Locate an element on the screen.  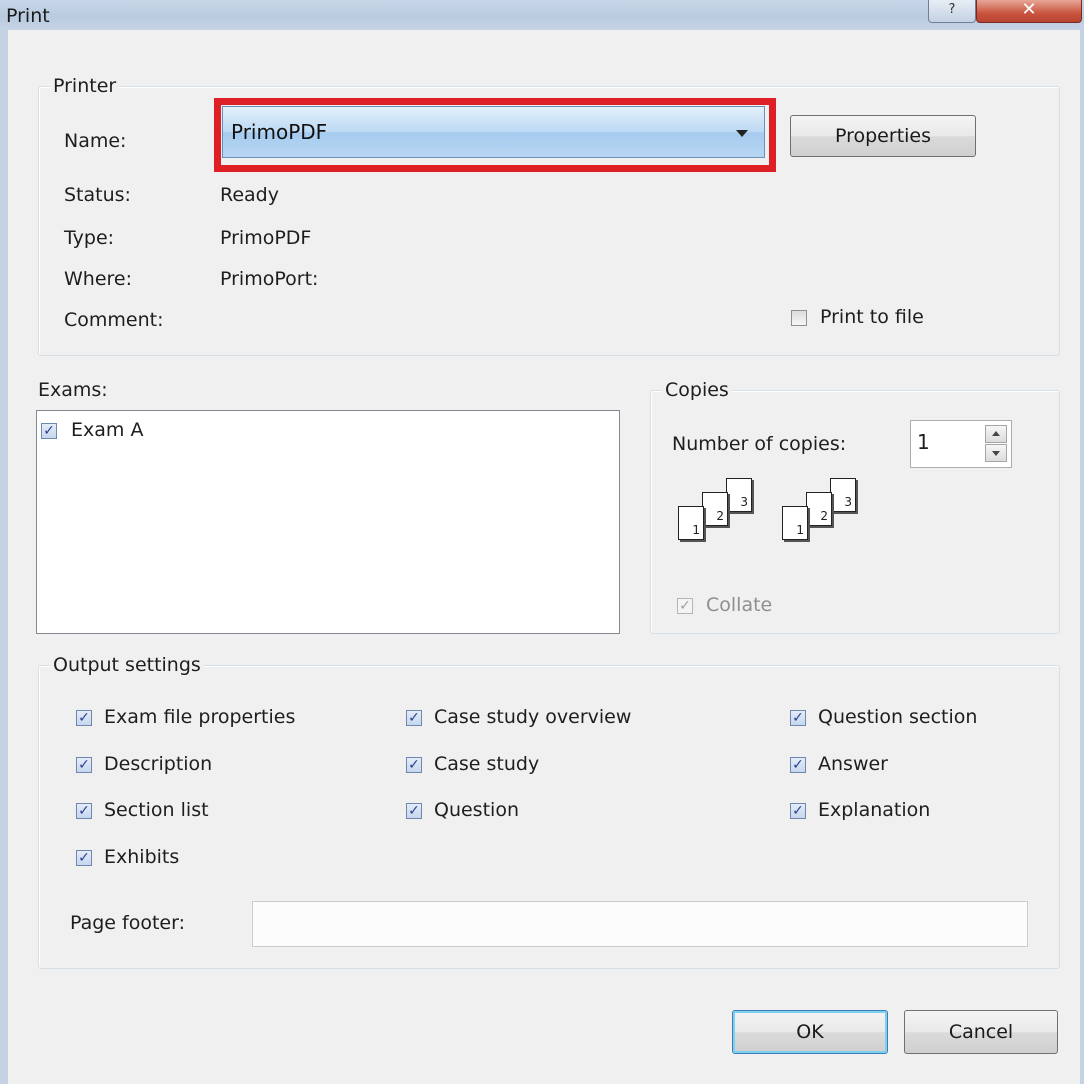
section-list-label: Section list is located at coordinates (156, 810).